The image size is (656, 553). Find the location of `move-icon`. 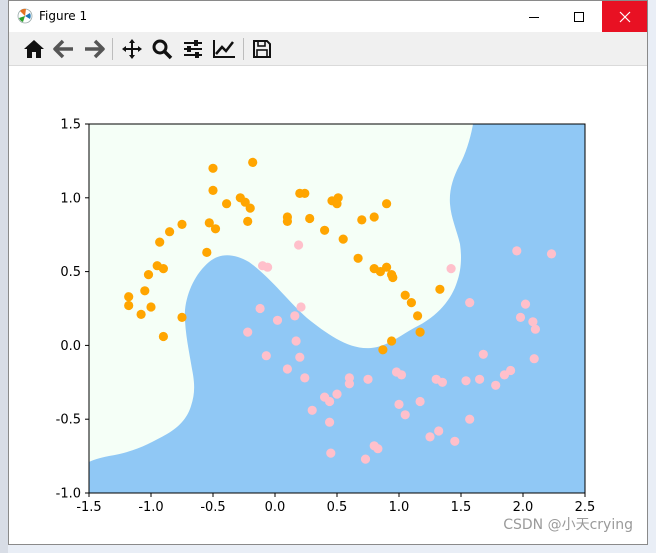

move-icon is located at coordinates (132, 49).